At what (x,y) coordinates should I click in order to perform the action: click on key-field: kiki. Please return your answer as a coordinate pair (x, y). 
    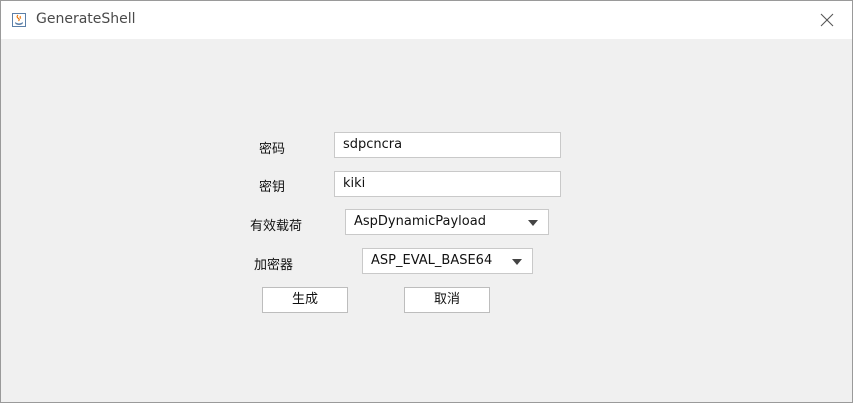
    Looking at the image, I should click on (447, 184).